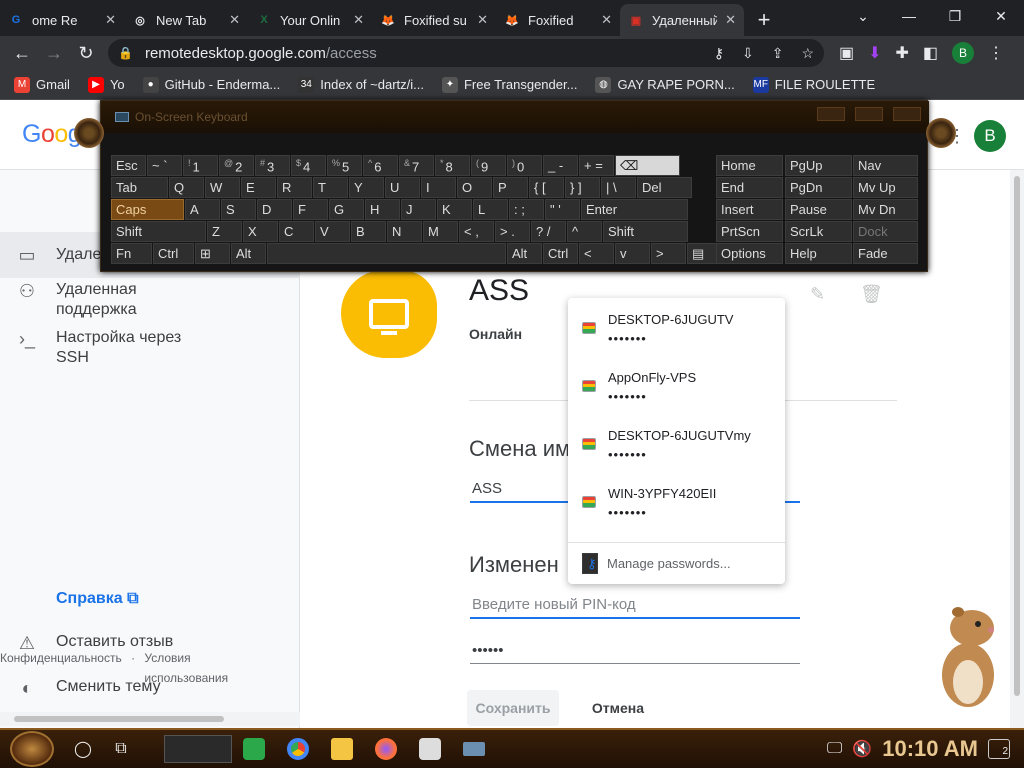 The image size is (1024, 768). I want to click on password-suggestion: DESKTOP-6JUGUTVmy •••••••, so click(676, 443).